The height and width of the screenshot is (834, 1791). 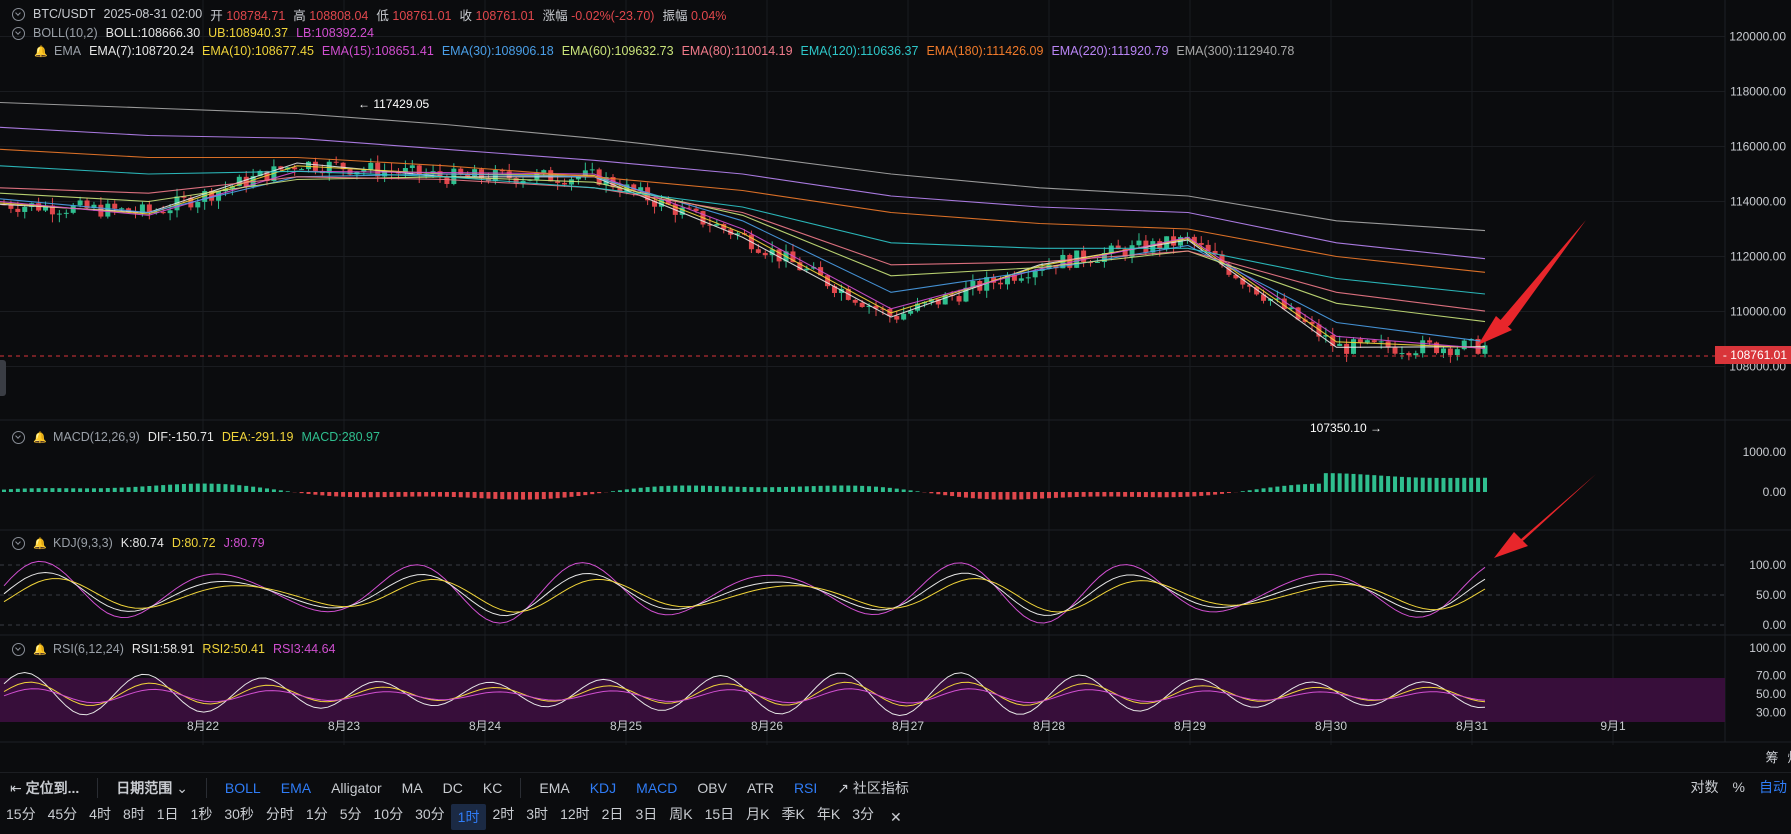 I want to click on auto-scale-toggle: 自动, so click(x=1773, y=787).